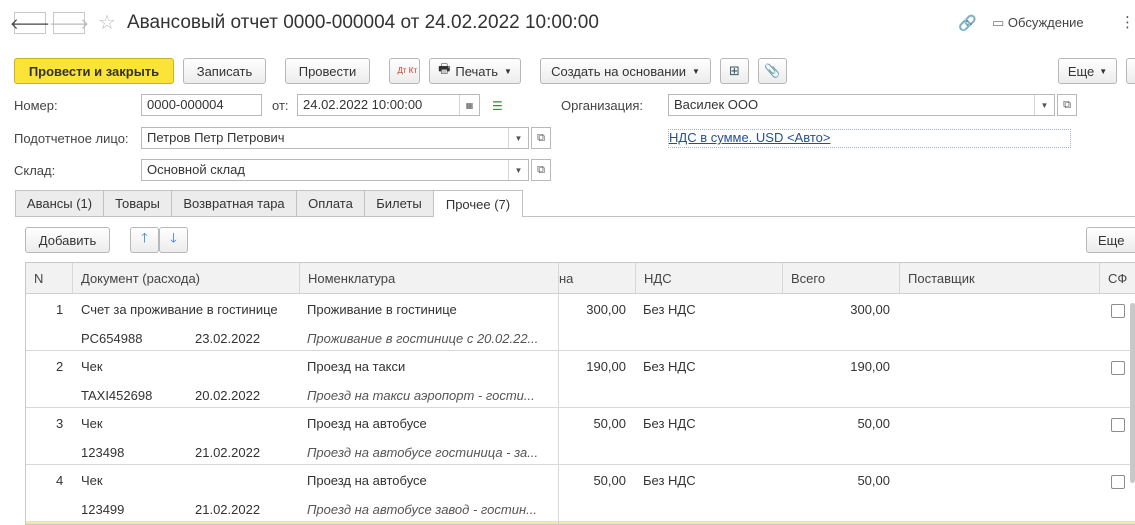 The height and width of the screenshot is (525, 1135). What do you see at coordinates (173, 240) in the screenshot?
I see `move-down-button: 🡓` at bounding box center [173, 240].